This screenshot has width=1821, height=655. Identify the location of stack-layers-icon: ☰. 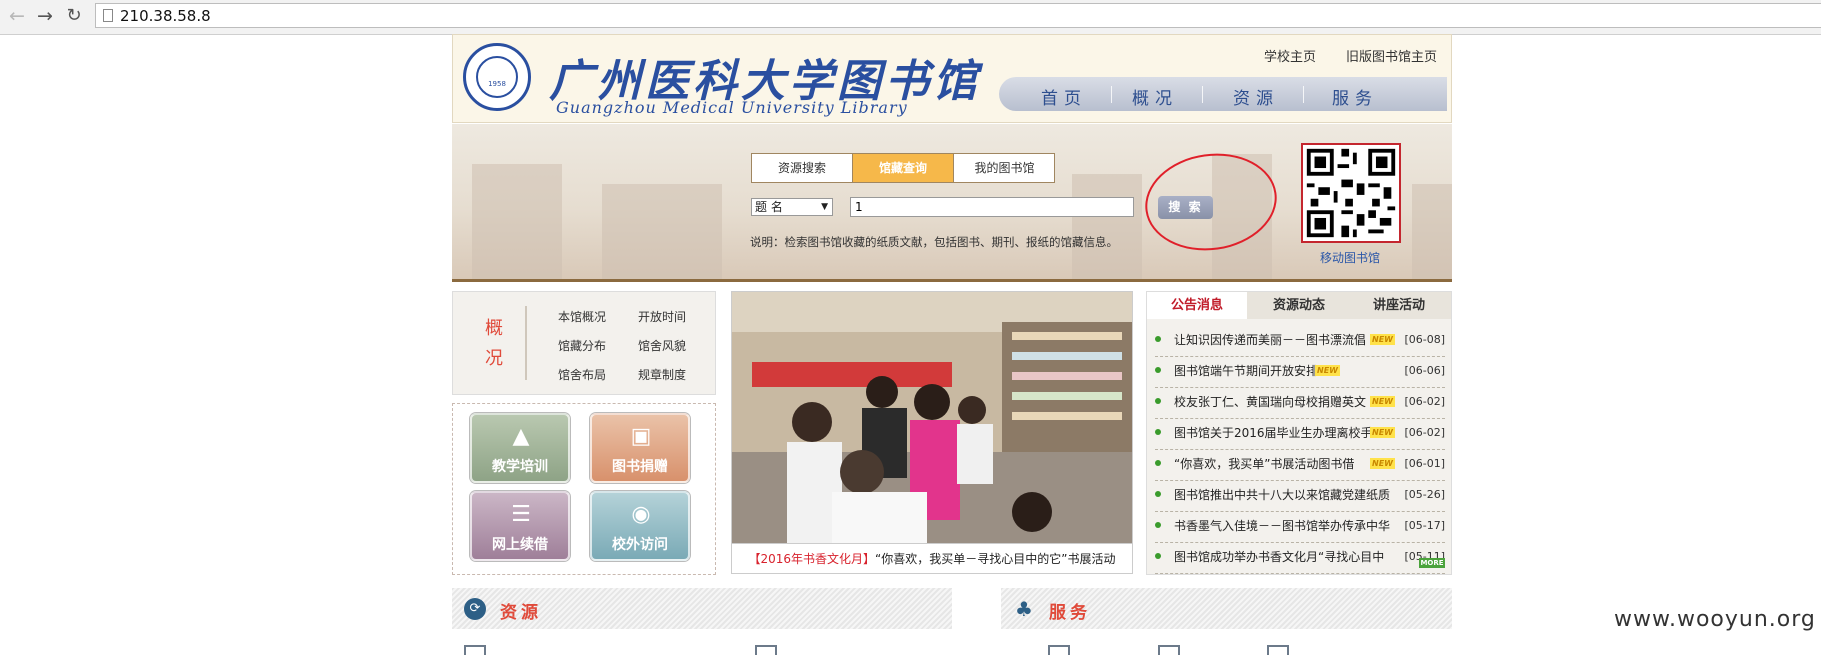
(521, 514).